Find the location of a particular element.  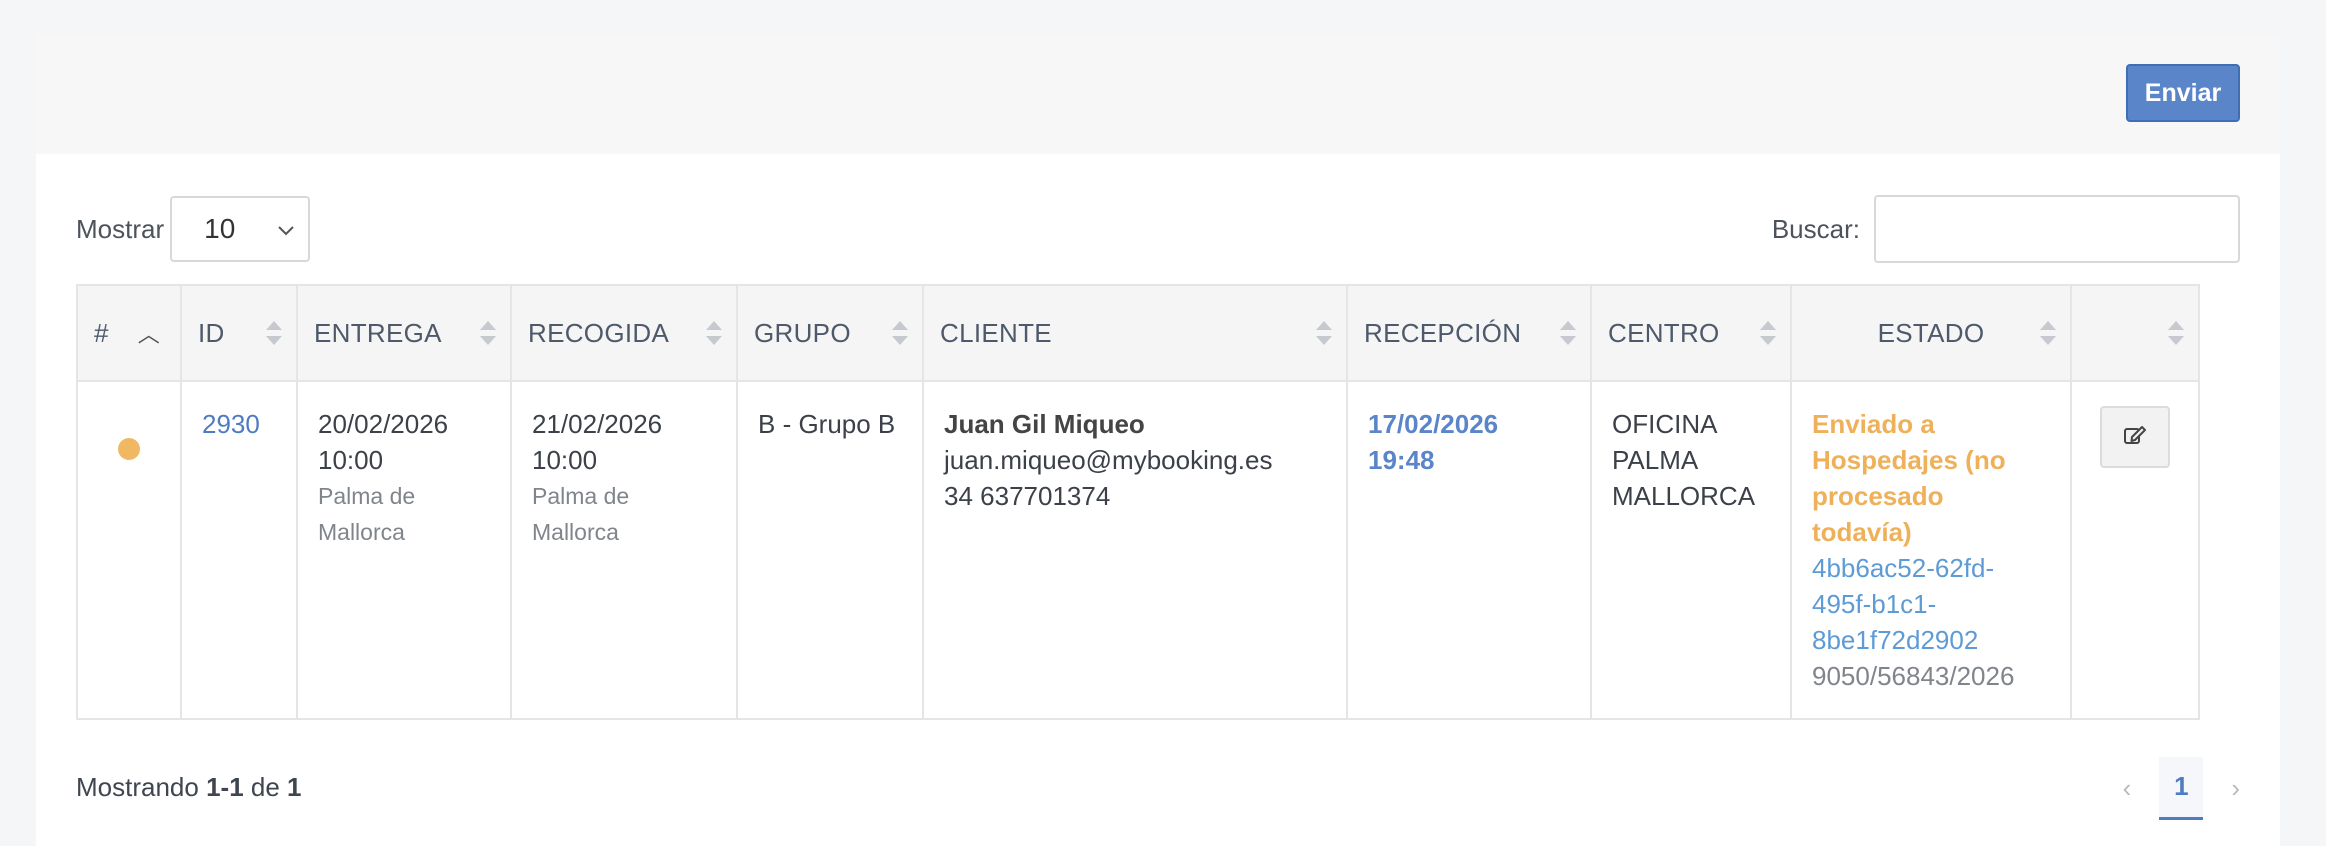

col-header-recepcion: RECEPCIÓN is located at coordinates (1469, 333).